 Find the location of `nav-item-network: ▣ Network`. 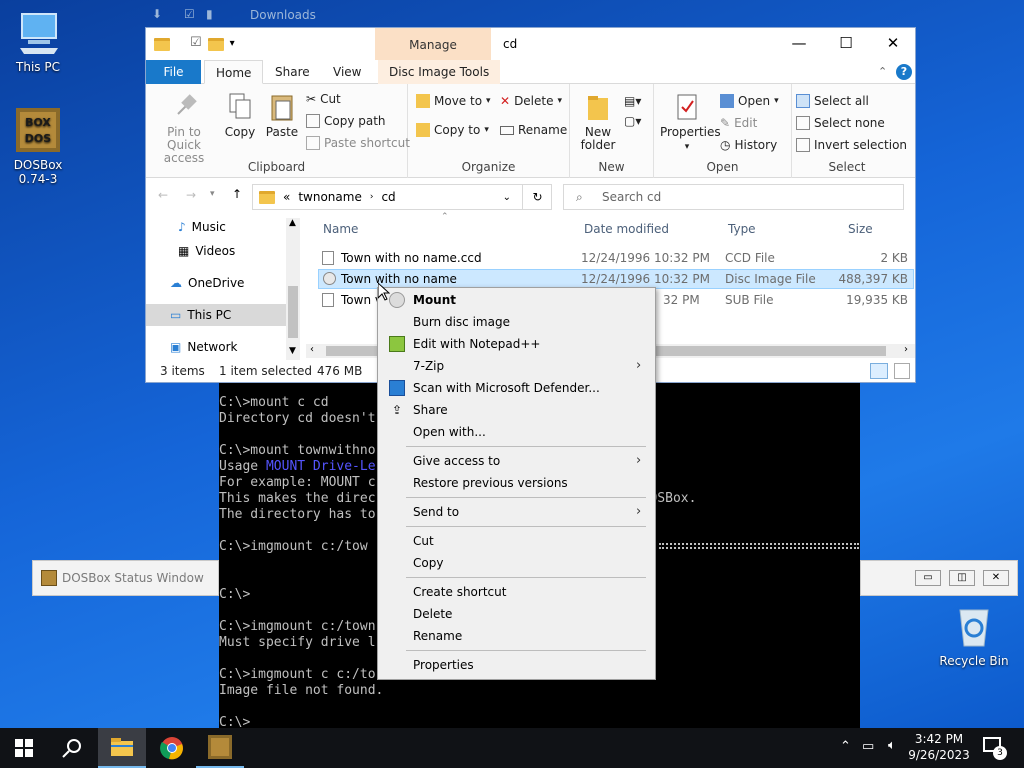

nav-item-network: ▣ Network is located at coordinates (203, 347).